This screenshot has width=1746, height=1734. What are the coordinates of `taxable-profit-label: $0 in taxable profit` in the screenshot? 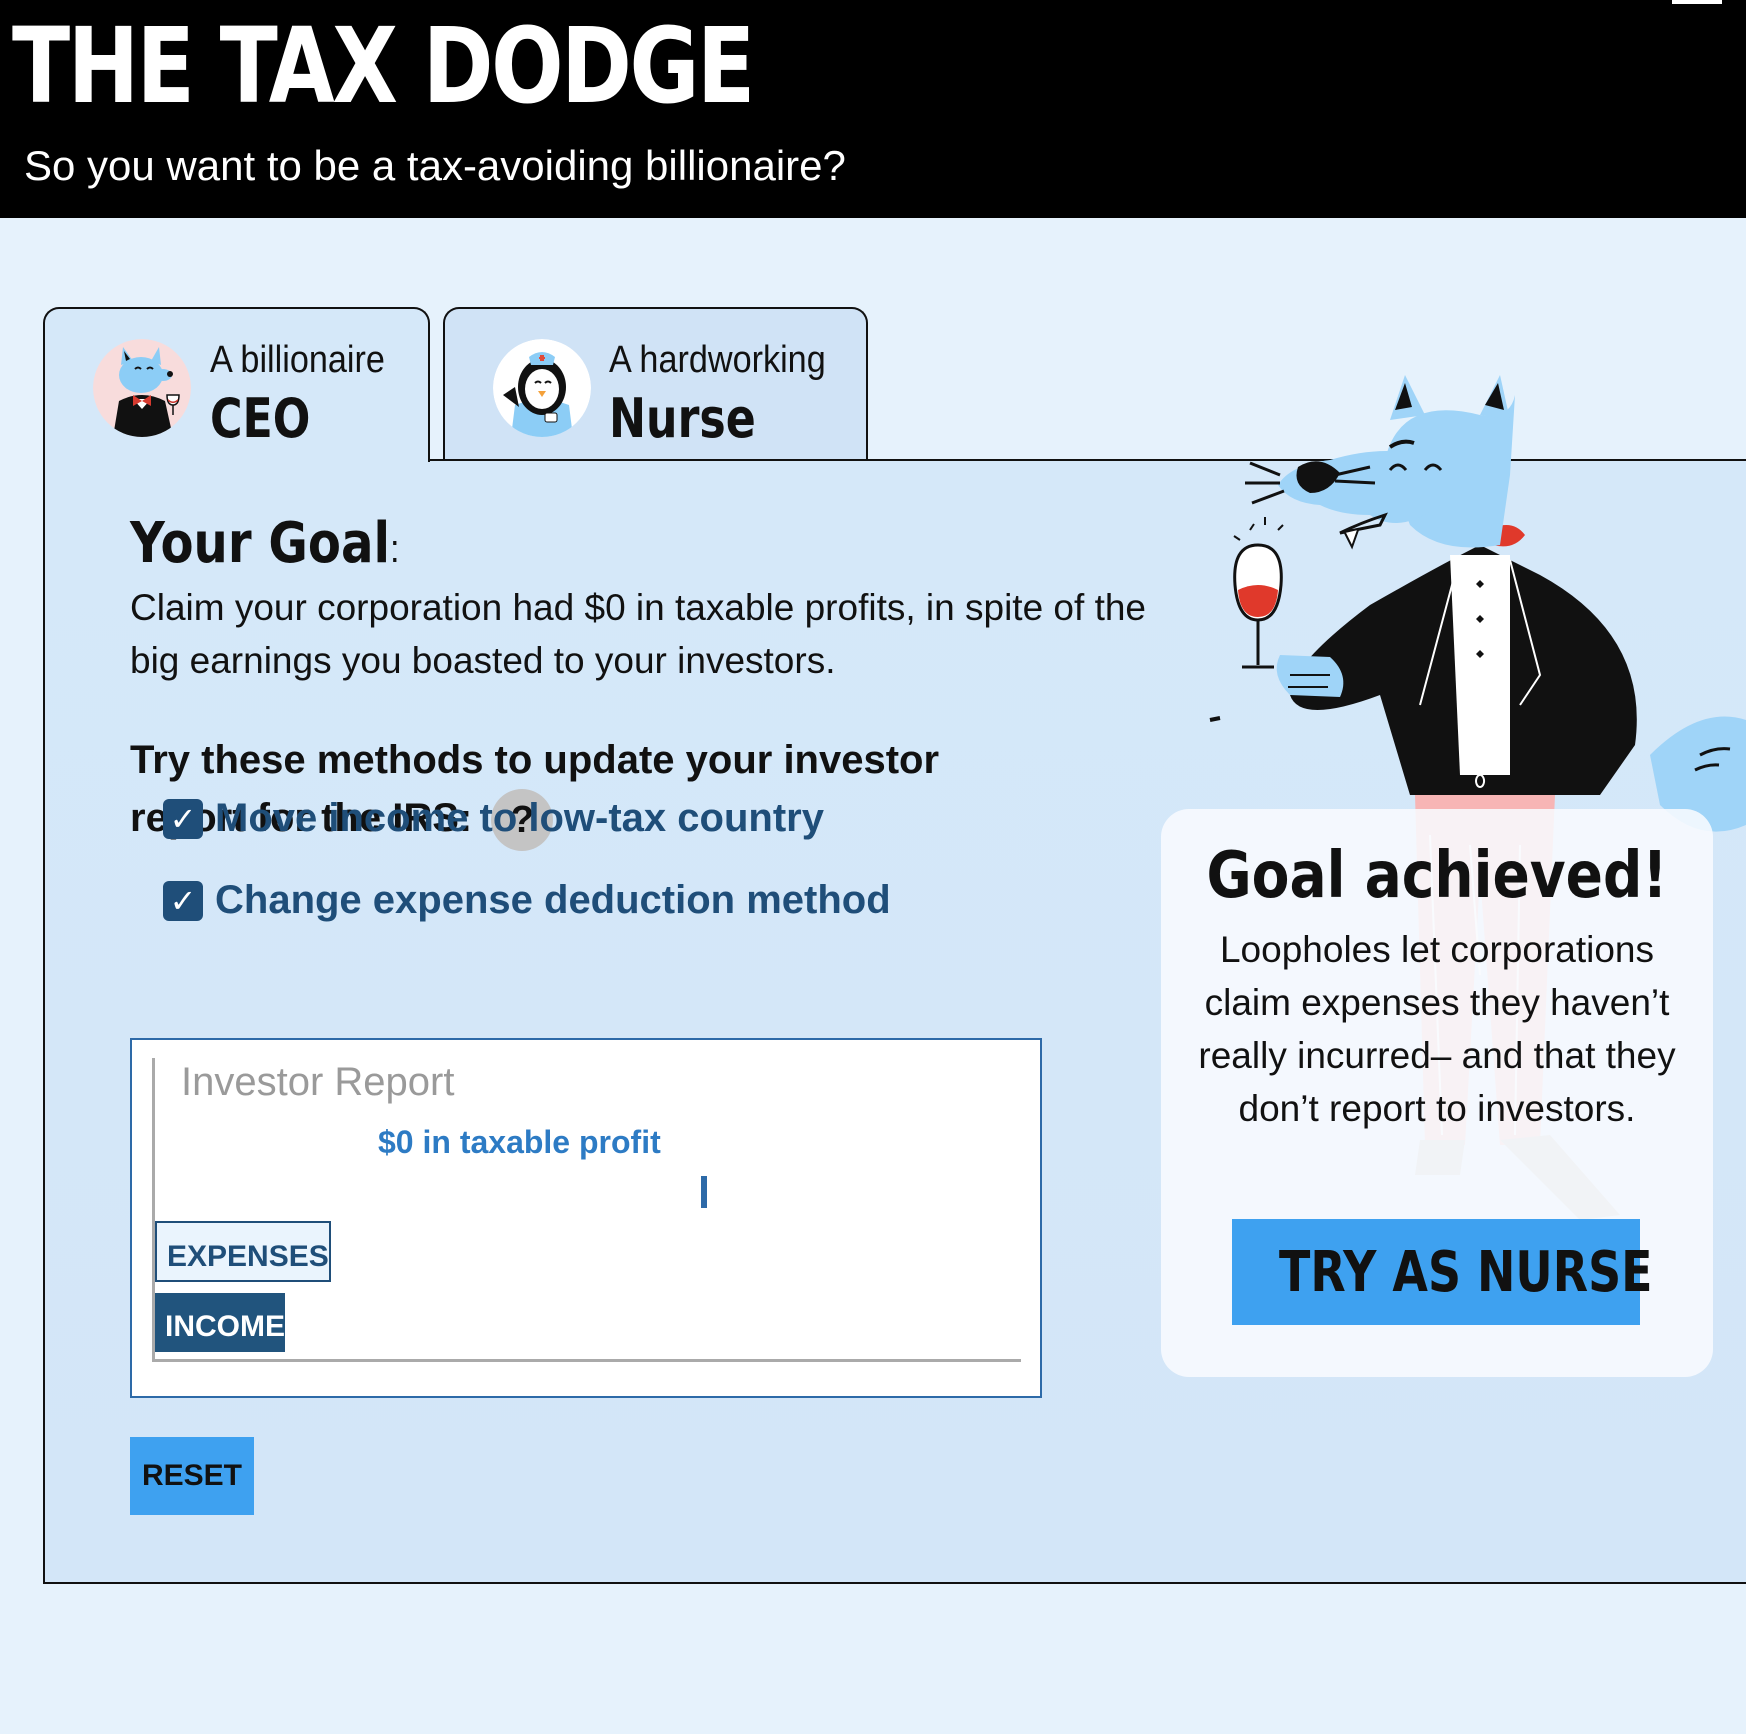 It's located at (519, 1142).